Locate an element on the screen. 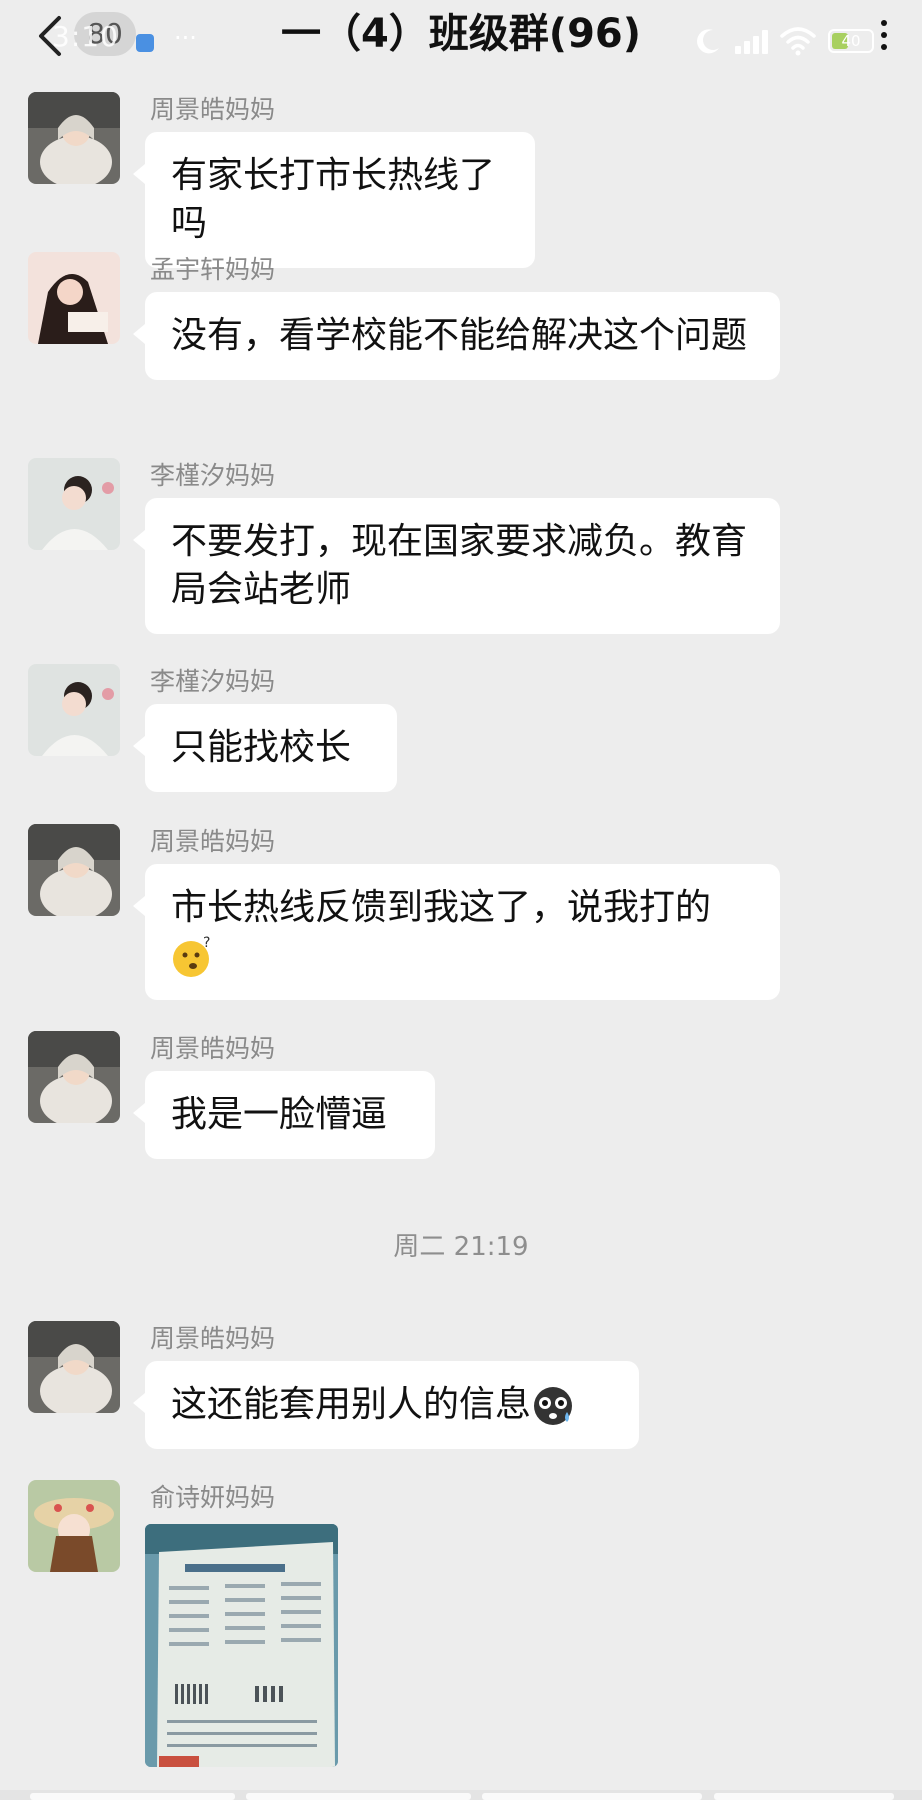 The height and width of the screenshot is (1800, 922). message-bubble: 只能找校长 is located at coordinates (265, 748).